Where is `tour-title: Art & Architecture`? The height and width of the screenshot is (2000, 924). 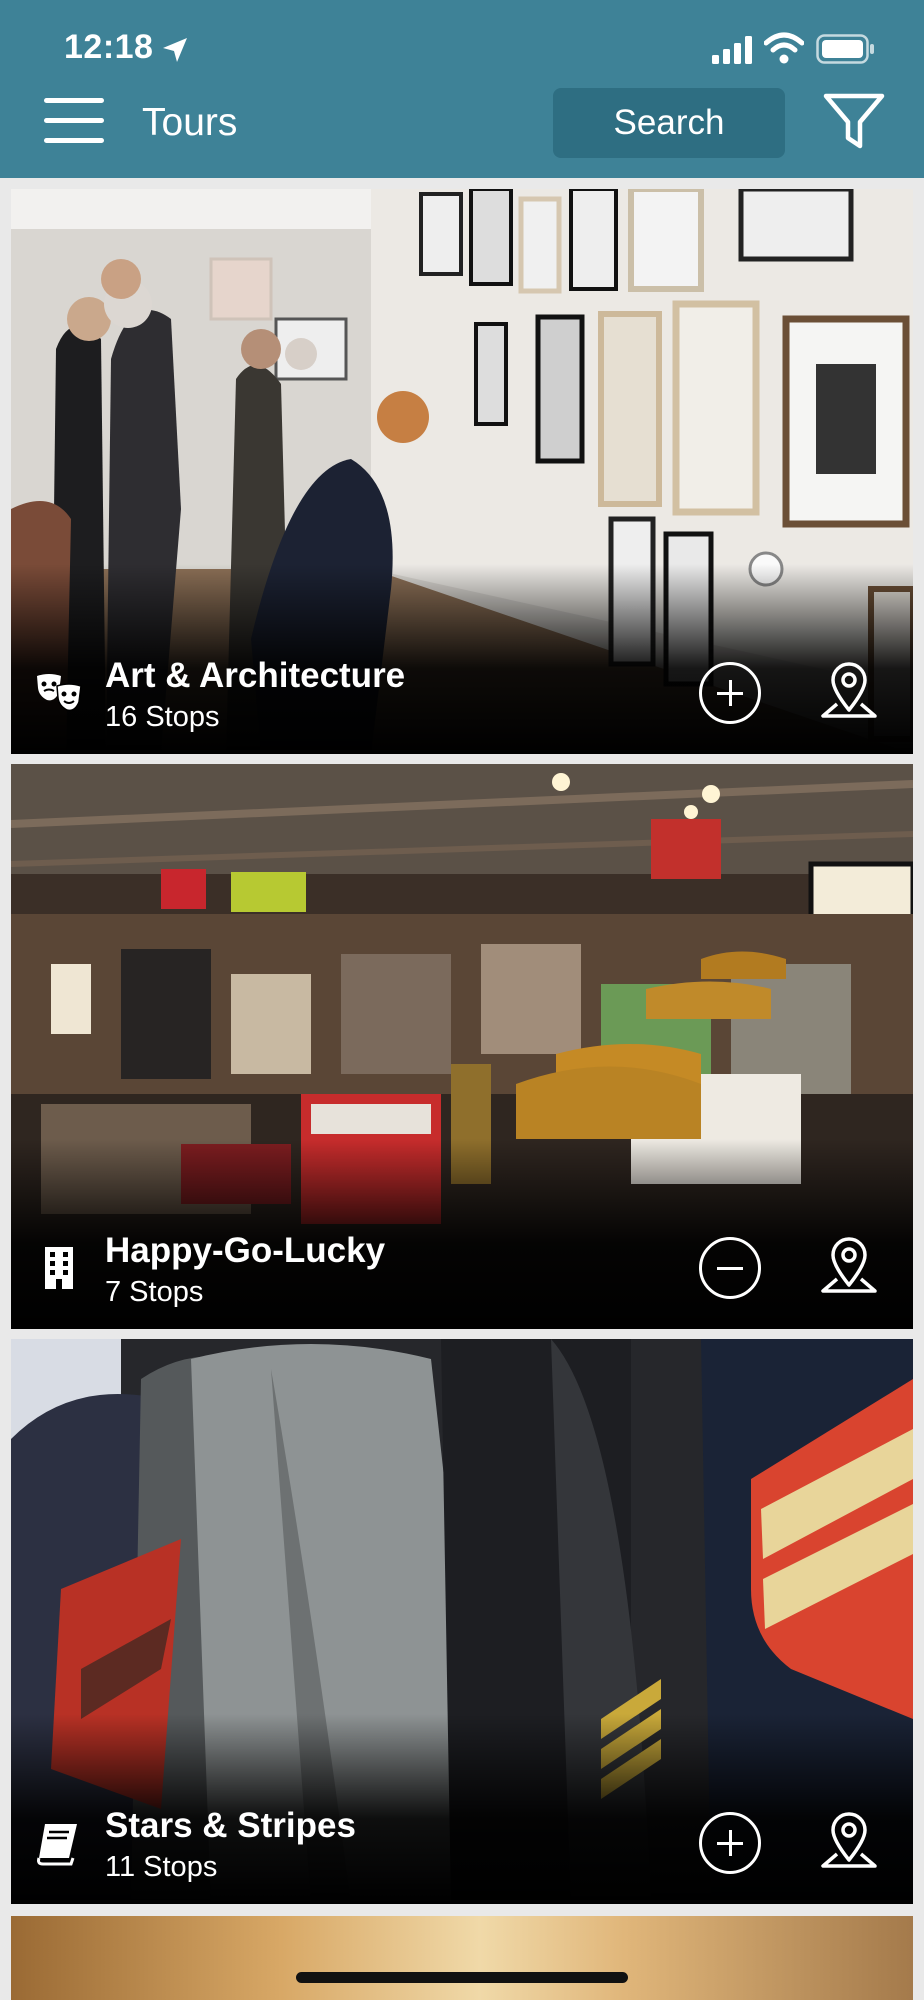 tour-title: Art & Architecture is located at coordinates (255, 675).